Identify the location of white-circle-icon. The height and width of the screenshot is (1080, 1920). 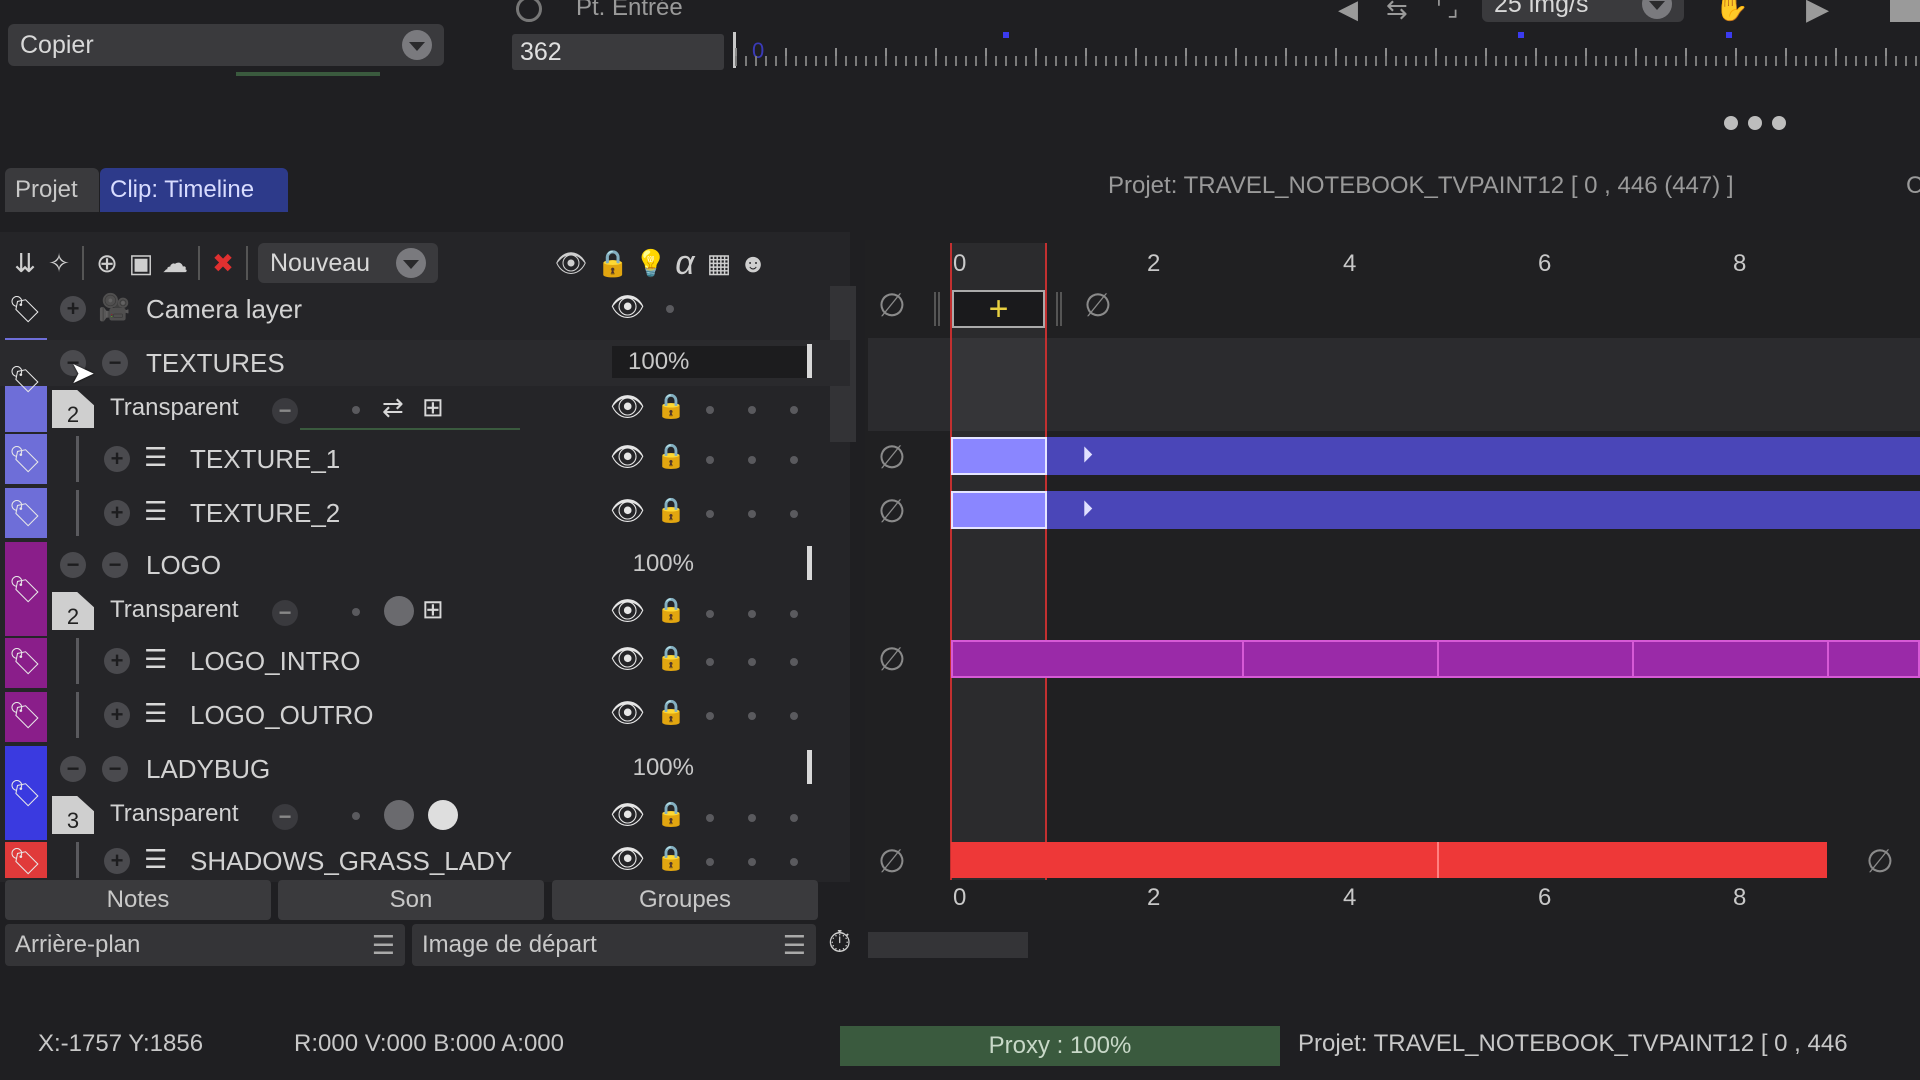
(443, 815).